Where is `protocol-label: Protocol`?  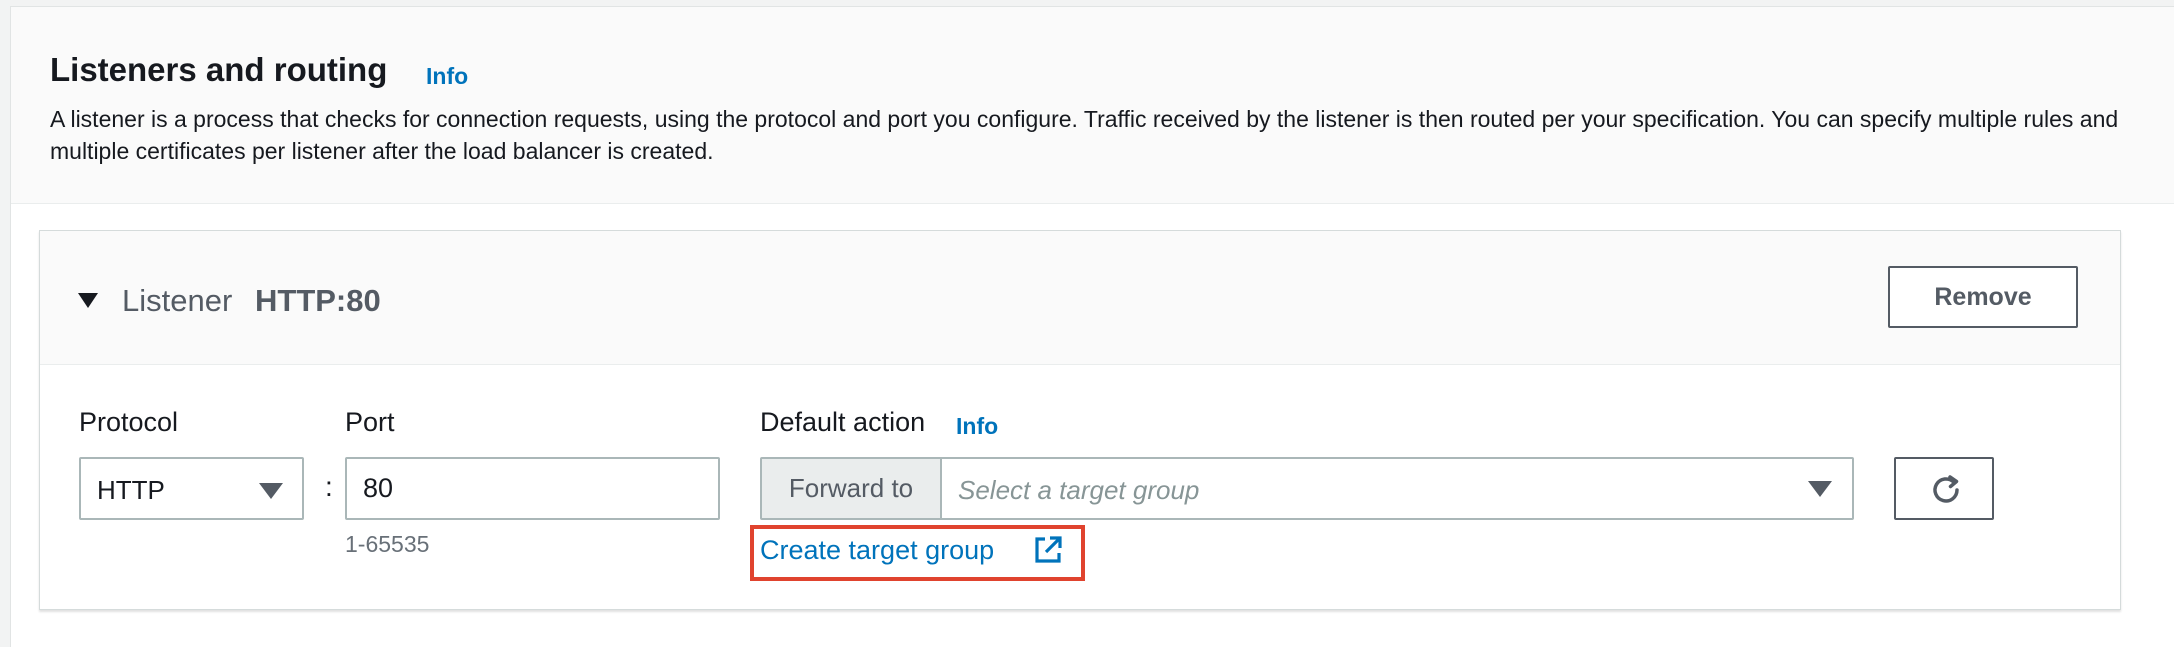
protocol-label: Protocol is located at coordinates (129, 422).